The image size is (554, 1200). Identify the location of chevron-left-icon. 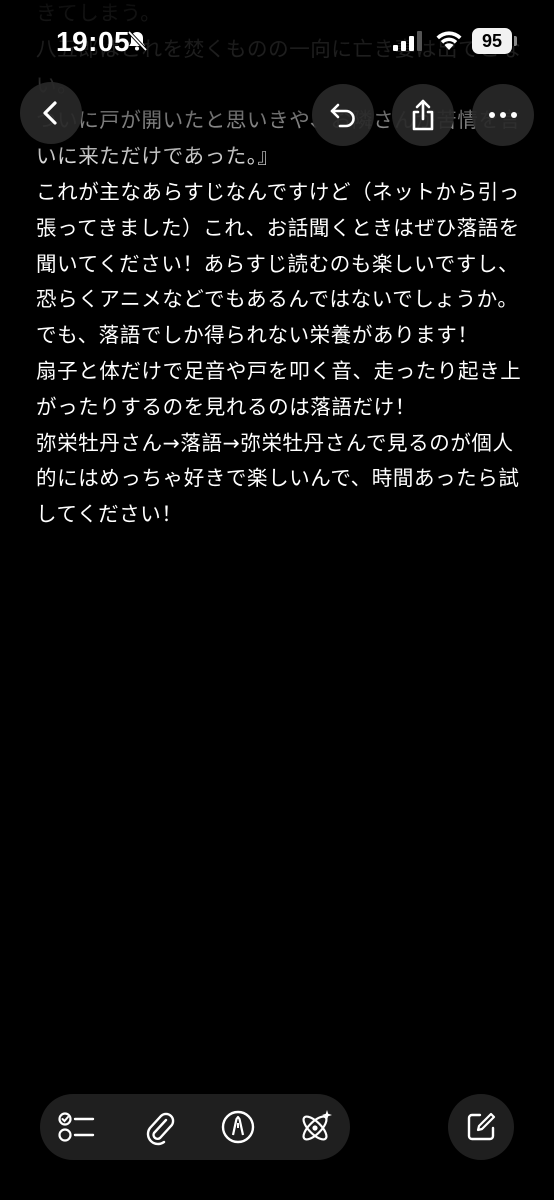
(50, 113).